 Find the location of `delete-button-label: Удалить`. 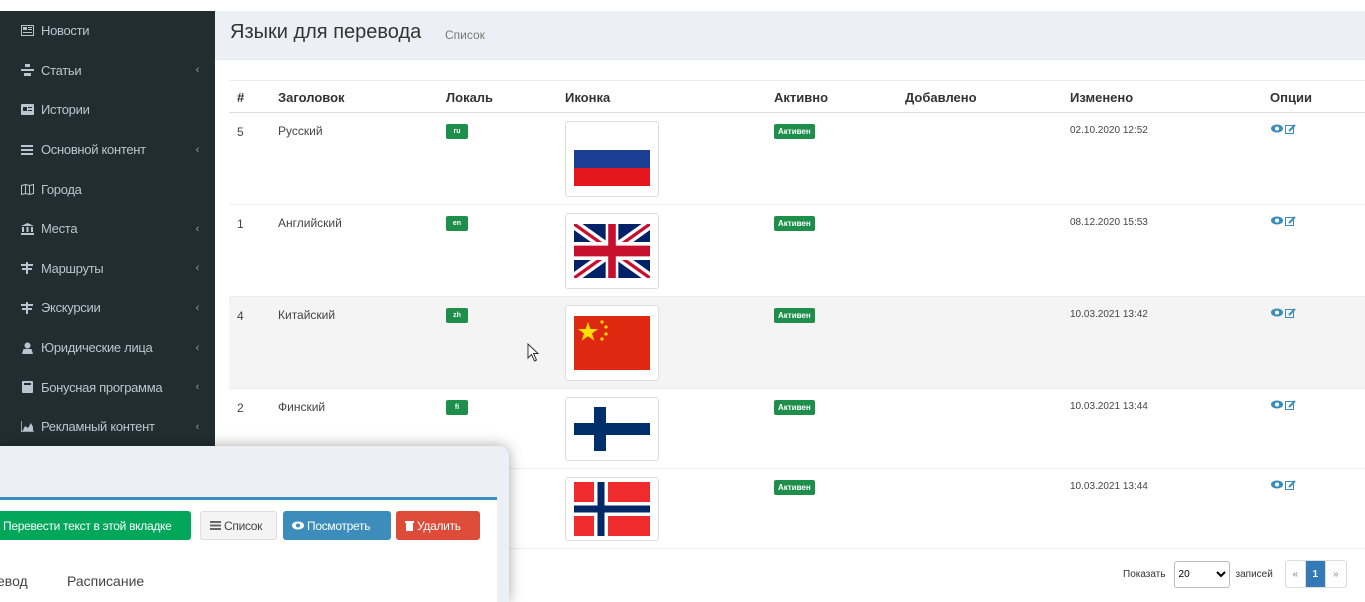

delete-button-label: Удалить is located at coordinates (439, 525).